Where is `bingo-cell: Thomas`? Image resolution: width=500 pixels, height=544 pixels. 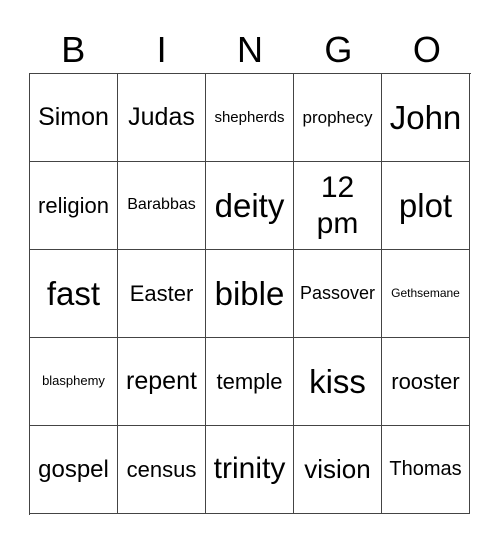
bingo-cell: Thomas is located at coordinates (426, 470).